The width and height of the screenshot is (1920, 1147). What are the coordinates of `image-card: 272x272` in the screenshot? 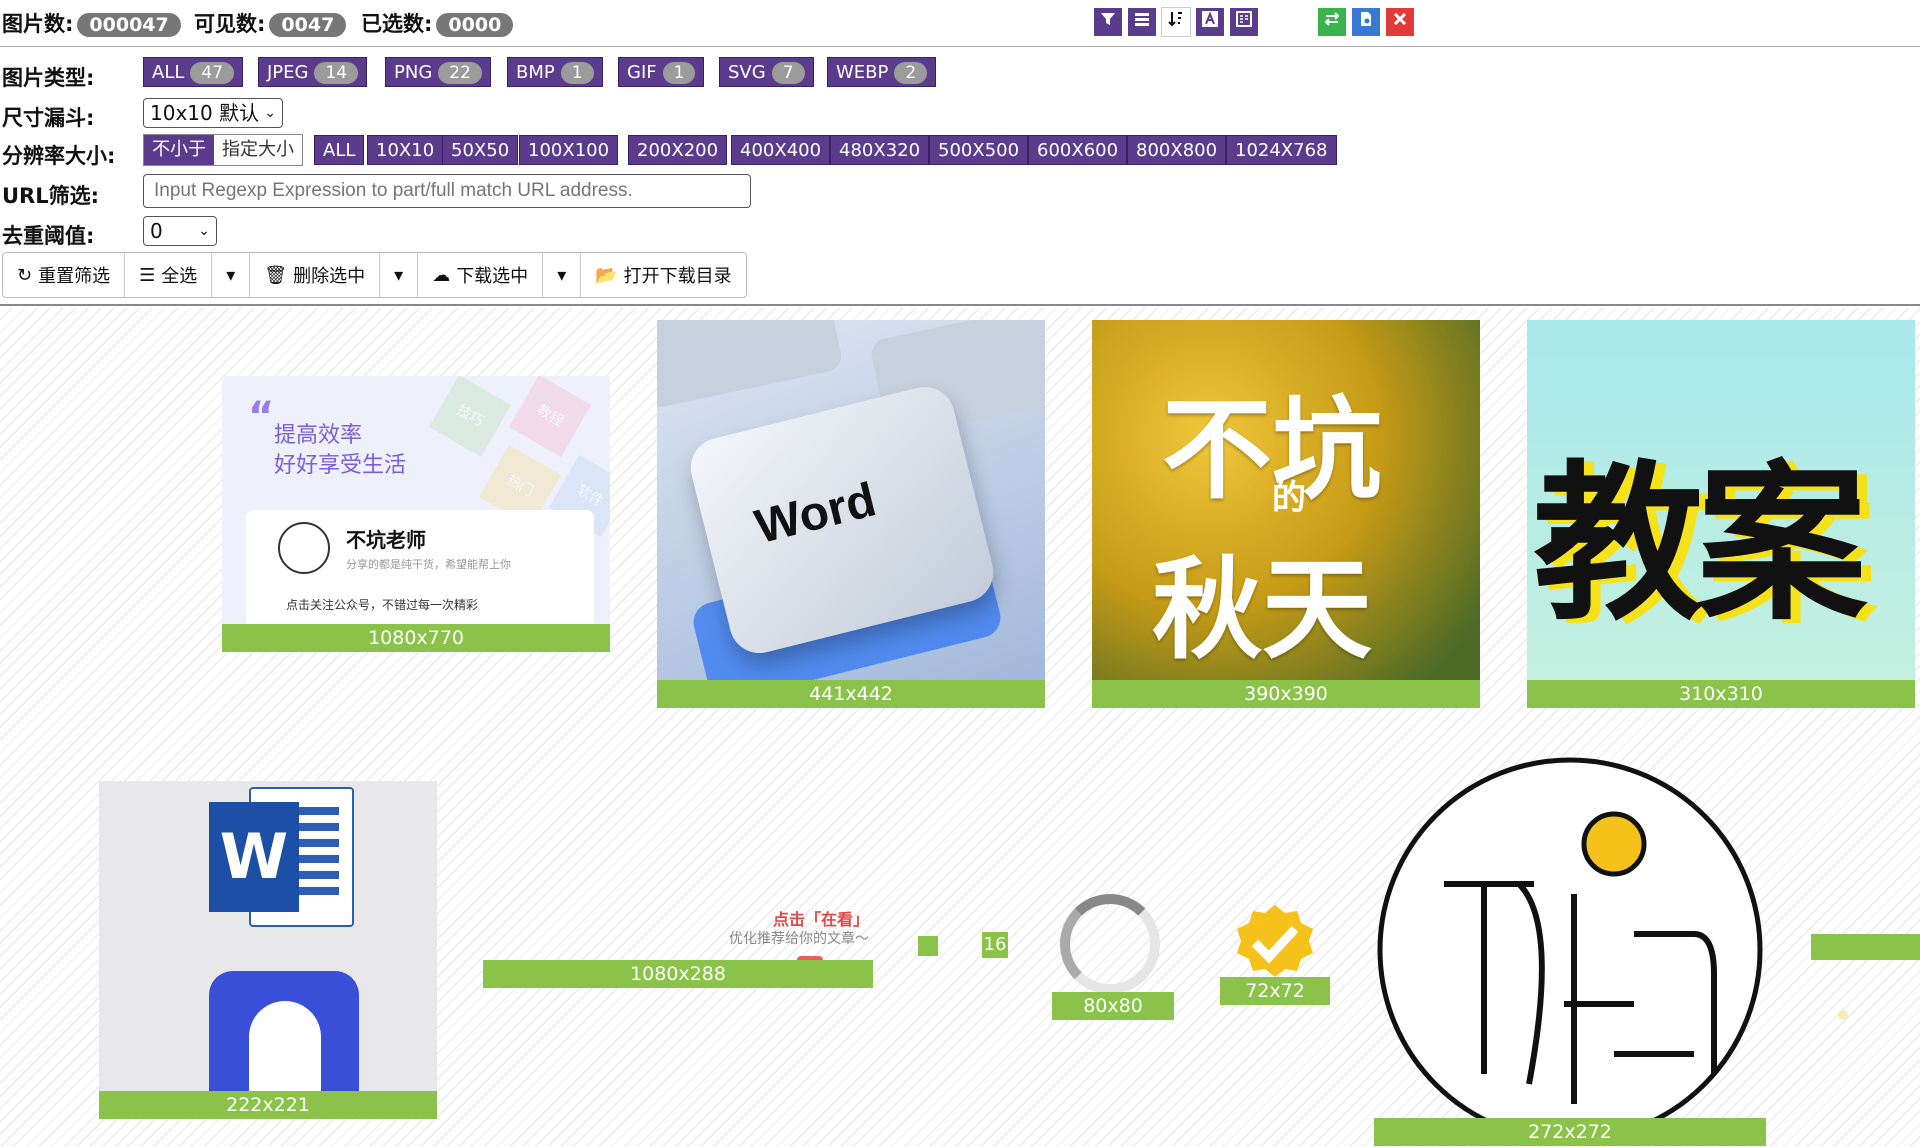 It's located at (1570, 950).